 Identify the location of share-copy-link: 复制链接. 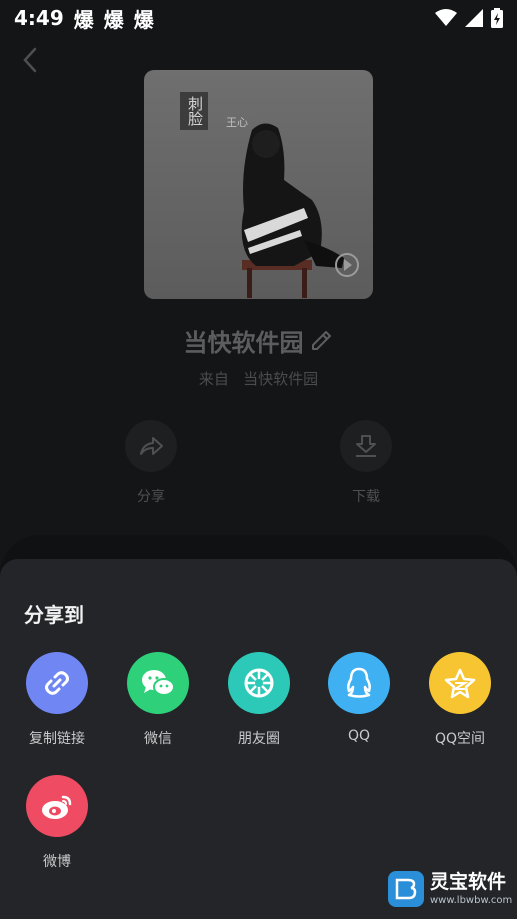
(57, 700).